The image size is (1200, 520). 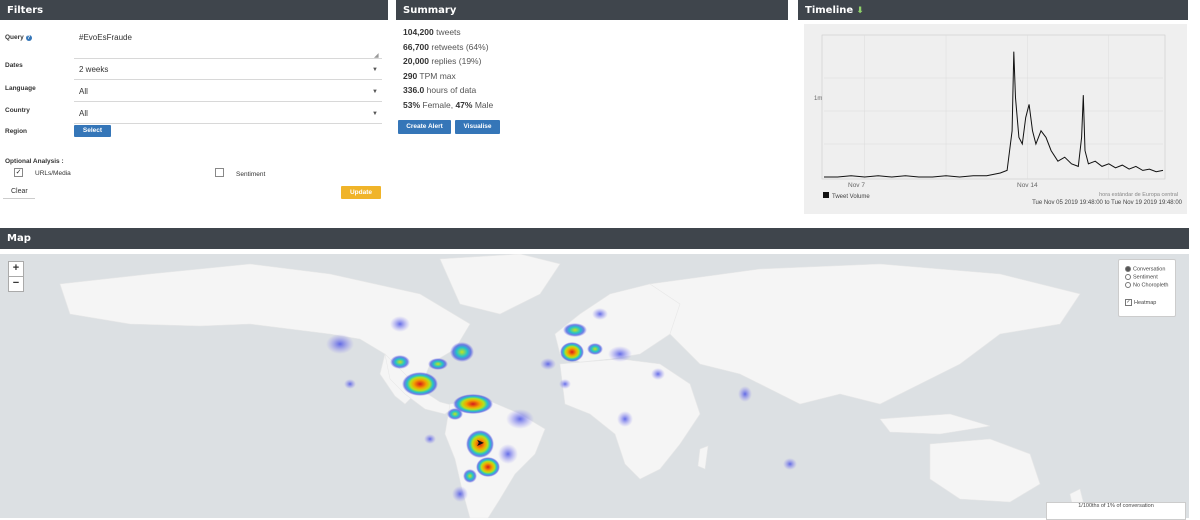 I want to click on timezone-note: hora estándar de Europa central, so click(x=1138, y=195).